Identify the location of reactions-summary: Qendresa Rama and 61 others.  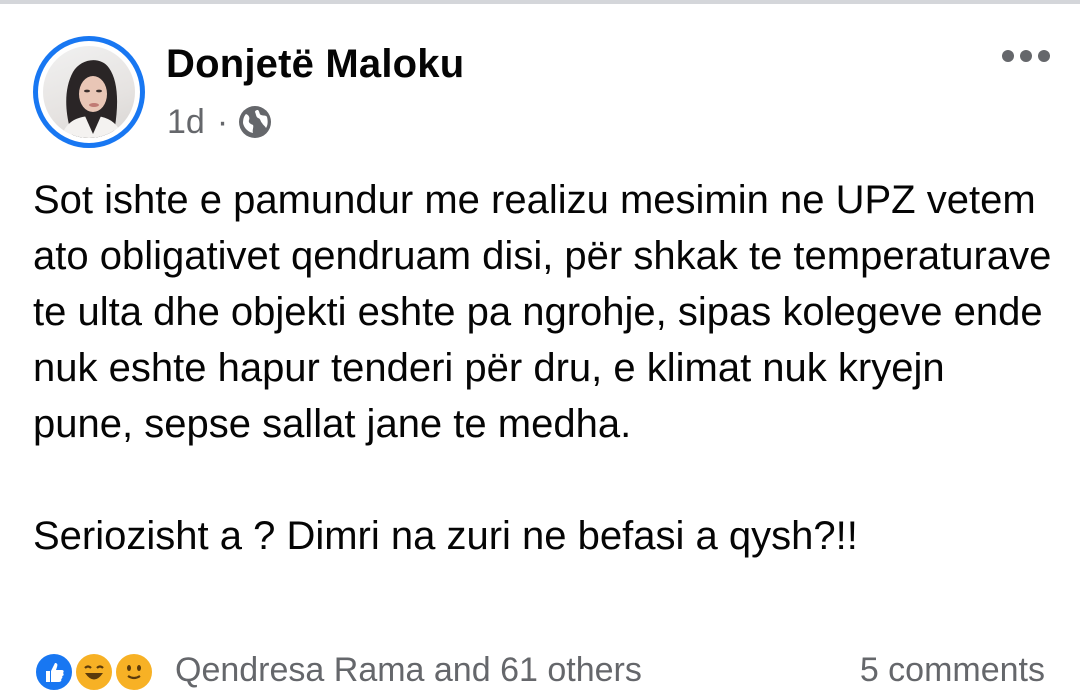
(408, 670).